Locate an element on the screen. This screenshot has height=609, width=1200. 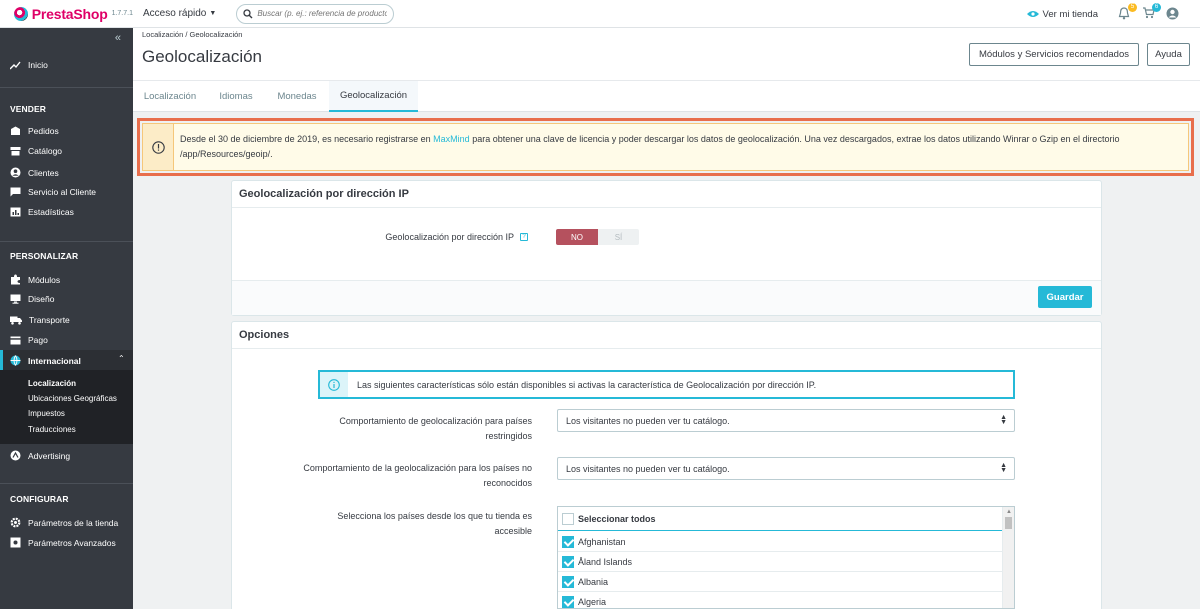
sidebar-item-diseno: Diseño is located at coordinates (32, 299).